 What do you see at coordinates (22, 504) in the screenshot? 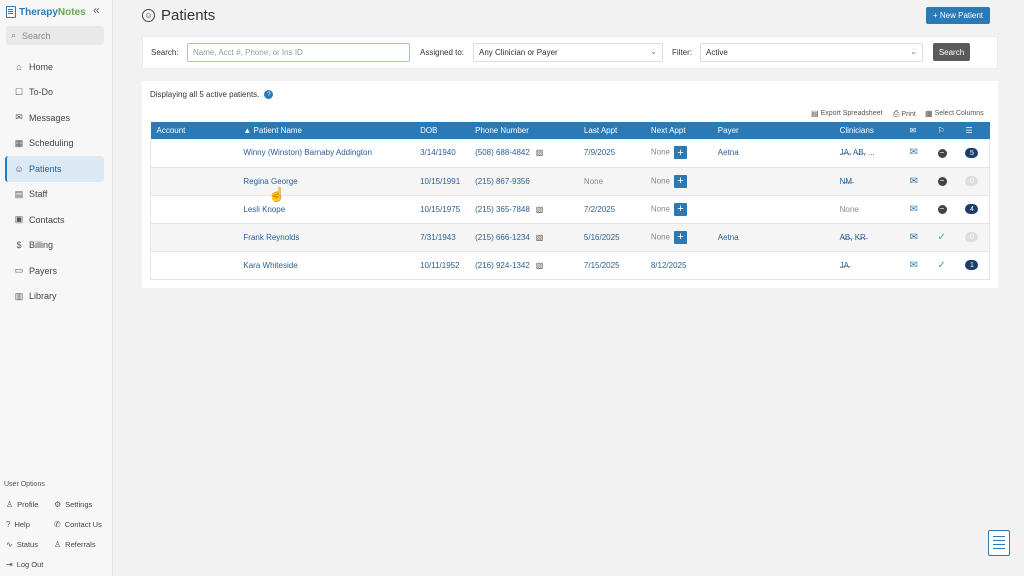
I see `profile-link: ♙ Profile` at bounding box center [22, 504].